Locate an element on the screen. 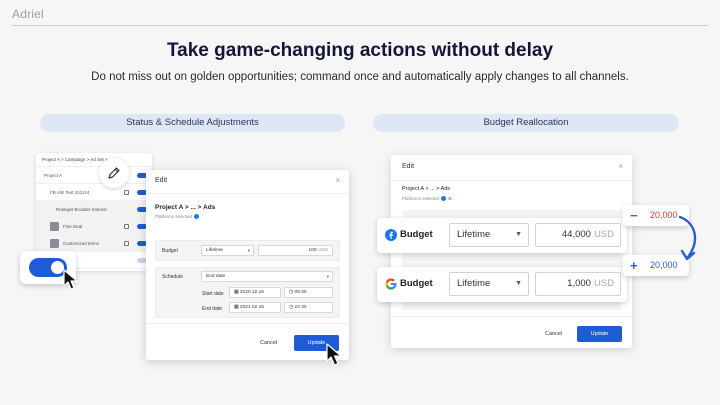  page-headline: Take game-changing actions without delay is located at coordinates (360, 50).